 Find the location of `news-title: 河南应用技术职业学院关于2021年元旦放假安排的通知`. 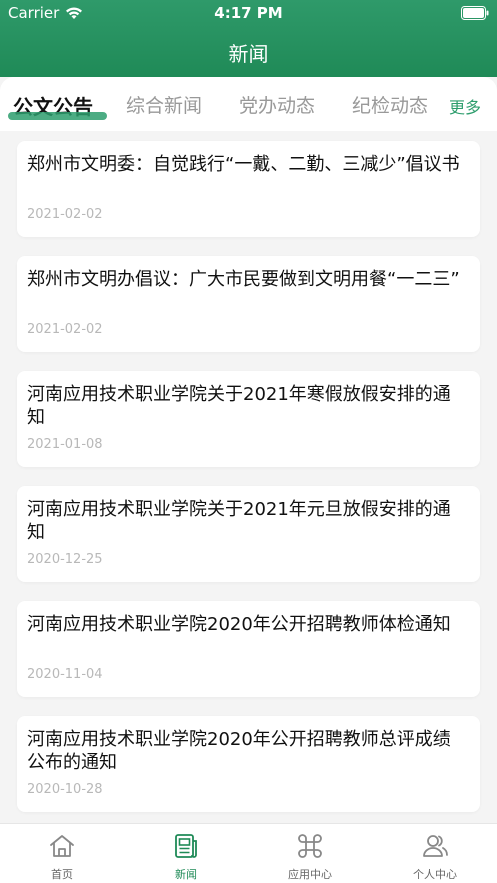

news-title: 河南应用技术职业学院关于2021年元旦放假安排的通知 is located at coordinates (239, 521).